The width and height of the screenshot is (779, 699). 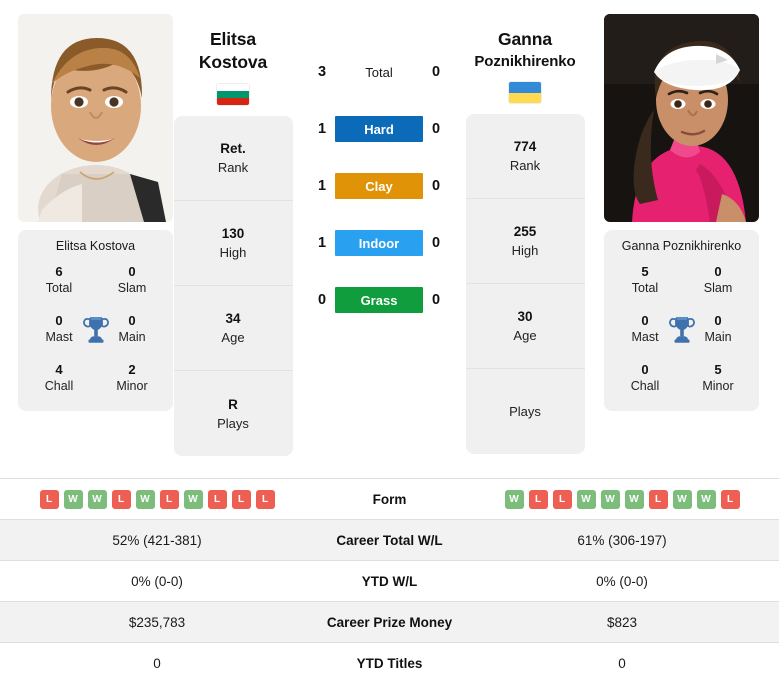 I want to click on left-stat-mast-label: Mast, so click(x=59, y=337).